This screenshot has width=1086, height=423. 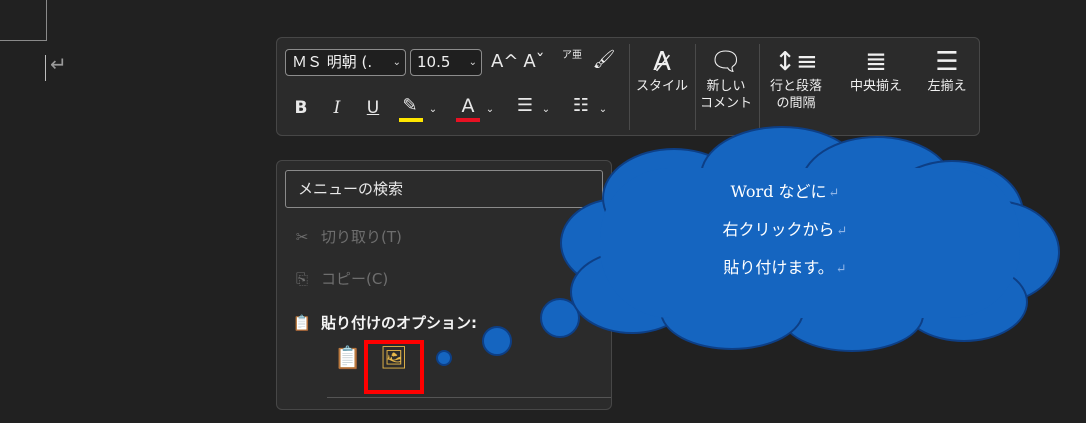 What do you see at coordinates (302, 237) in the screenshot?
I see `scissors-icon: ✂` at bounding box center [302, 237].